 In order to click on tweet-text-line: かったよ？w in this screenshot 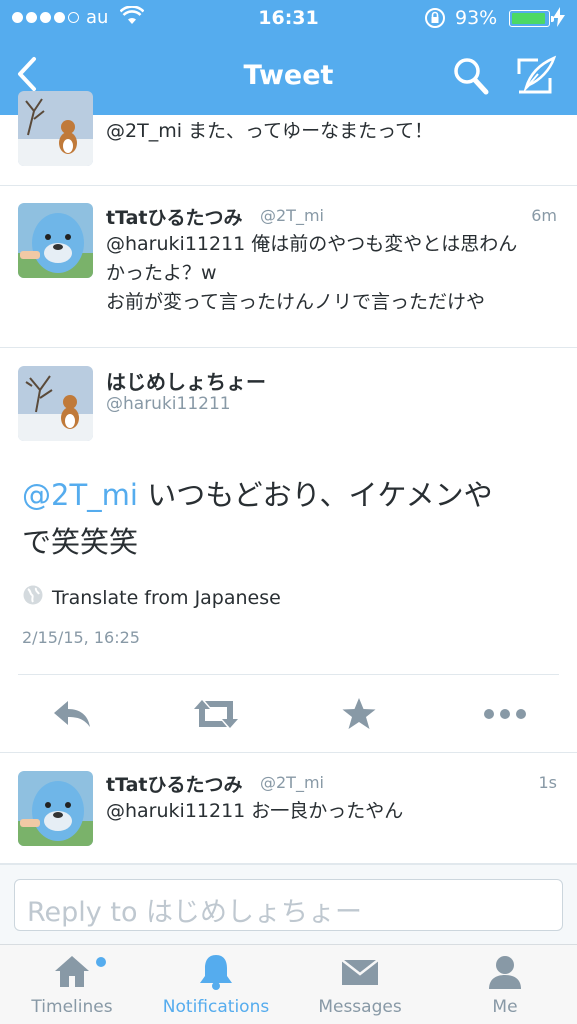, I will do `click(161, 273)`.